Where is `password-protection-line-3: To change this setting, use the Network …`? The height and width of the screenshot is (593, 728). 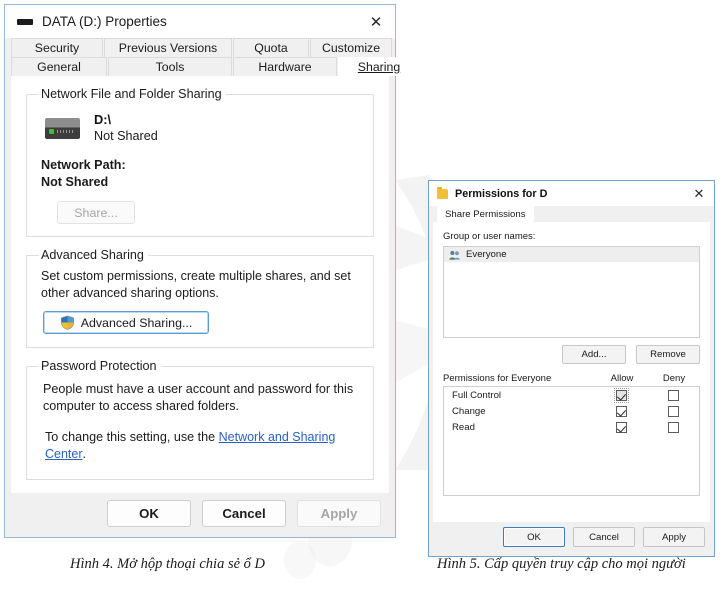
password-protection-line-3: To change this setting, use the Network … is located at coordinates (203, 446).